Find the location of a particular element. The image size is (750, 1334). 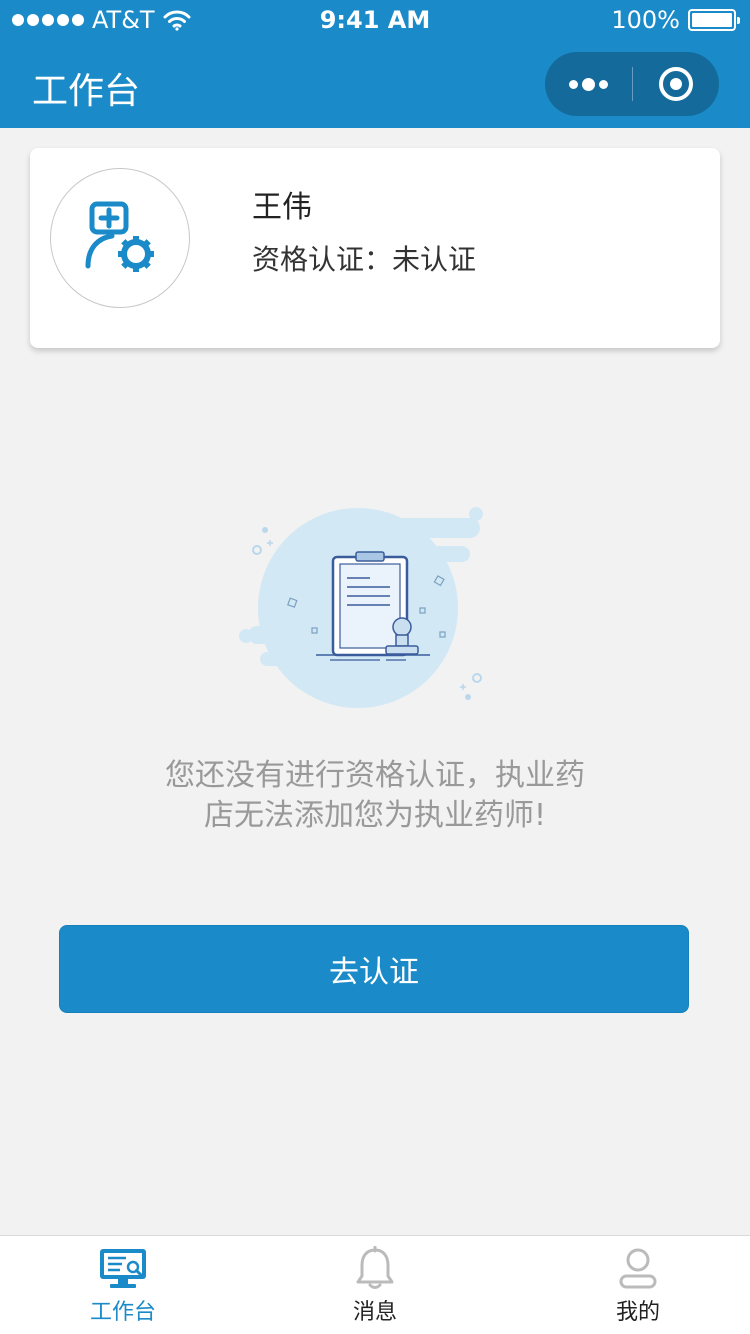

battery-percent: 100% is located at coordinates (645, 20).